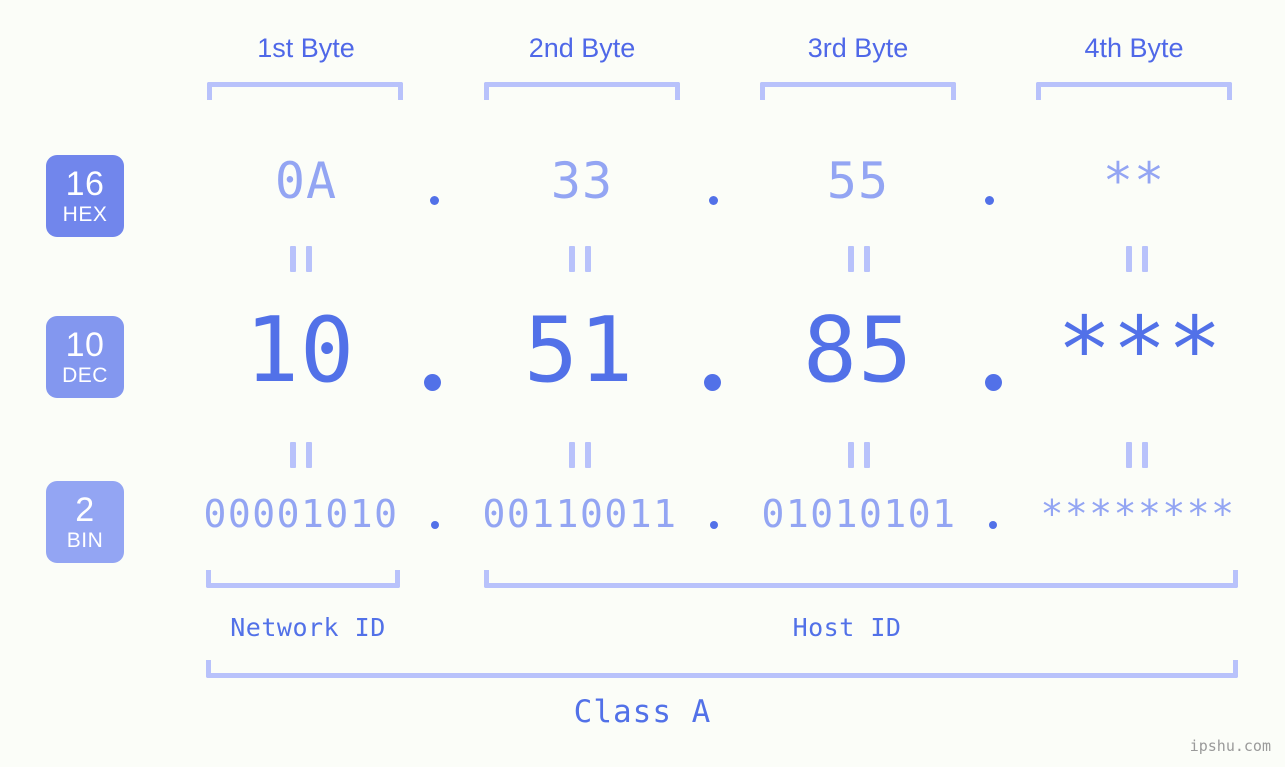 The width and height of the screenshot is (1285, 767). What do you see at coordinates (85, 214) in the screenshot?
I see `base-badge-hex-name: HEX` at bounding box center [85, 214].